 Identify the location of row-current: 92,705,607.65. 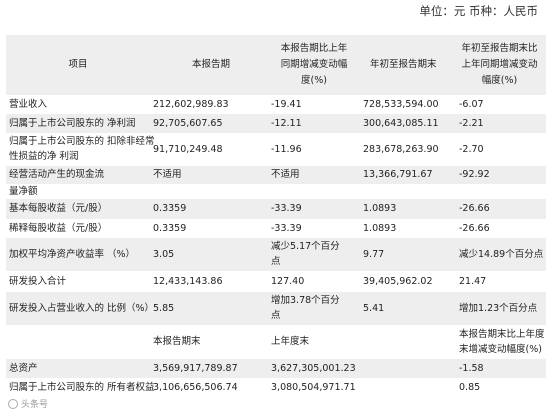
(188, 123).